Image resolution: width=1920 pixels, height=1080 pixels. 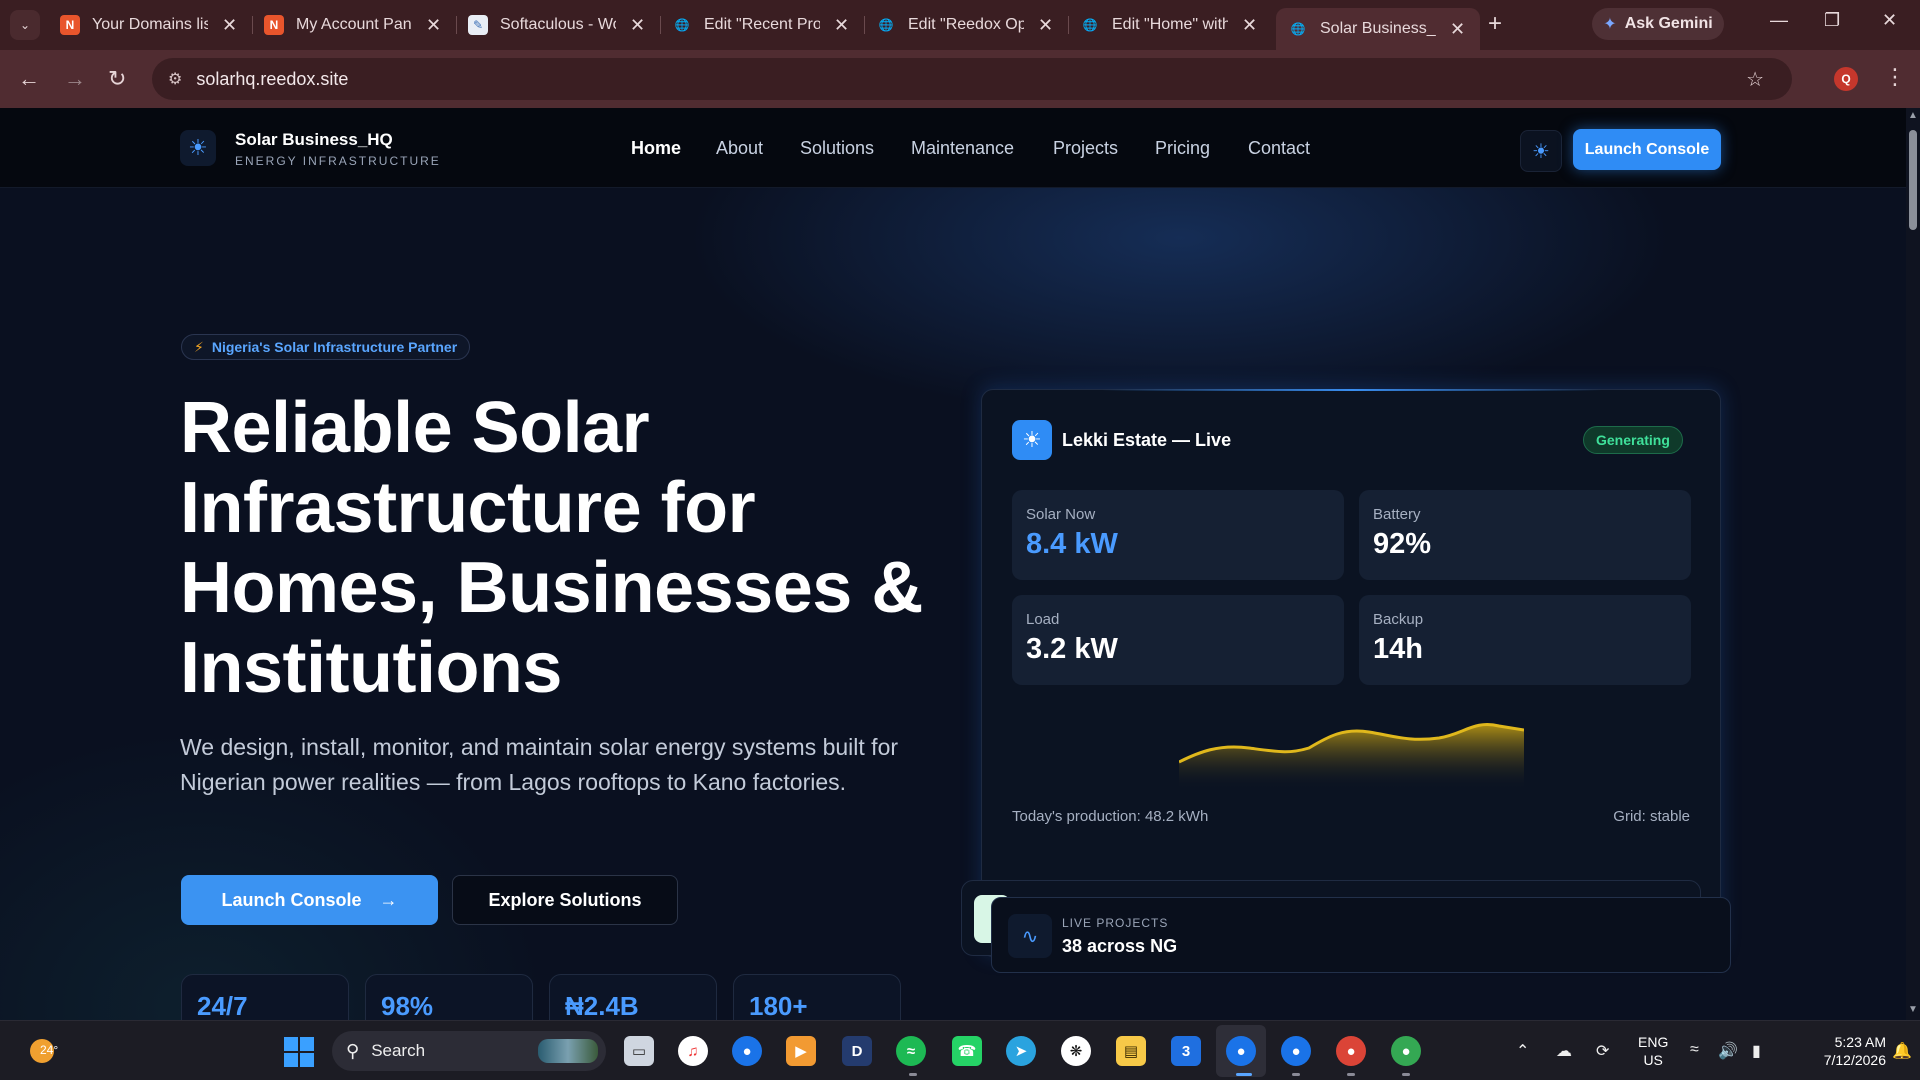 What do you see at coordinates (1541, 151) in the screenshot?
I see `theme-toggle-button: ☀` at bounding box center [1541, 151].